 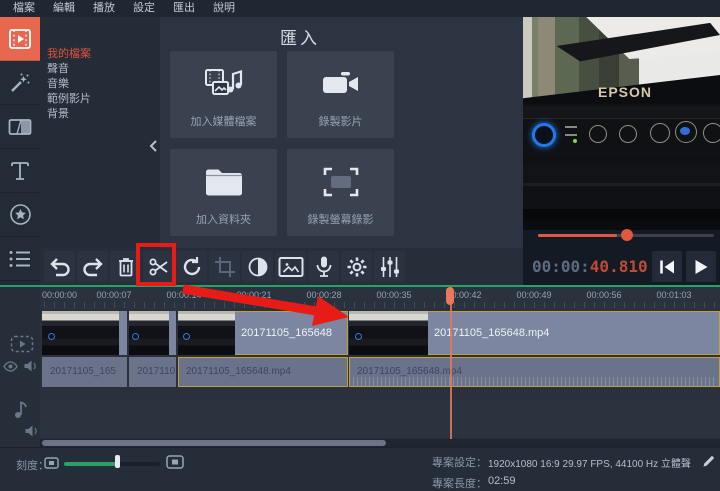 I want to click on add-media-files-button: 加入媒體檔案, so click(x=223, y=94).